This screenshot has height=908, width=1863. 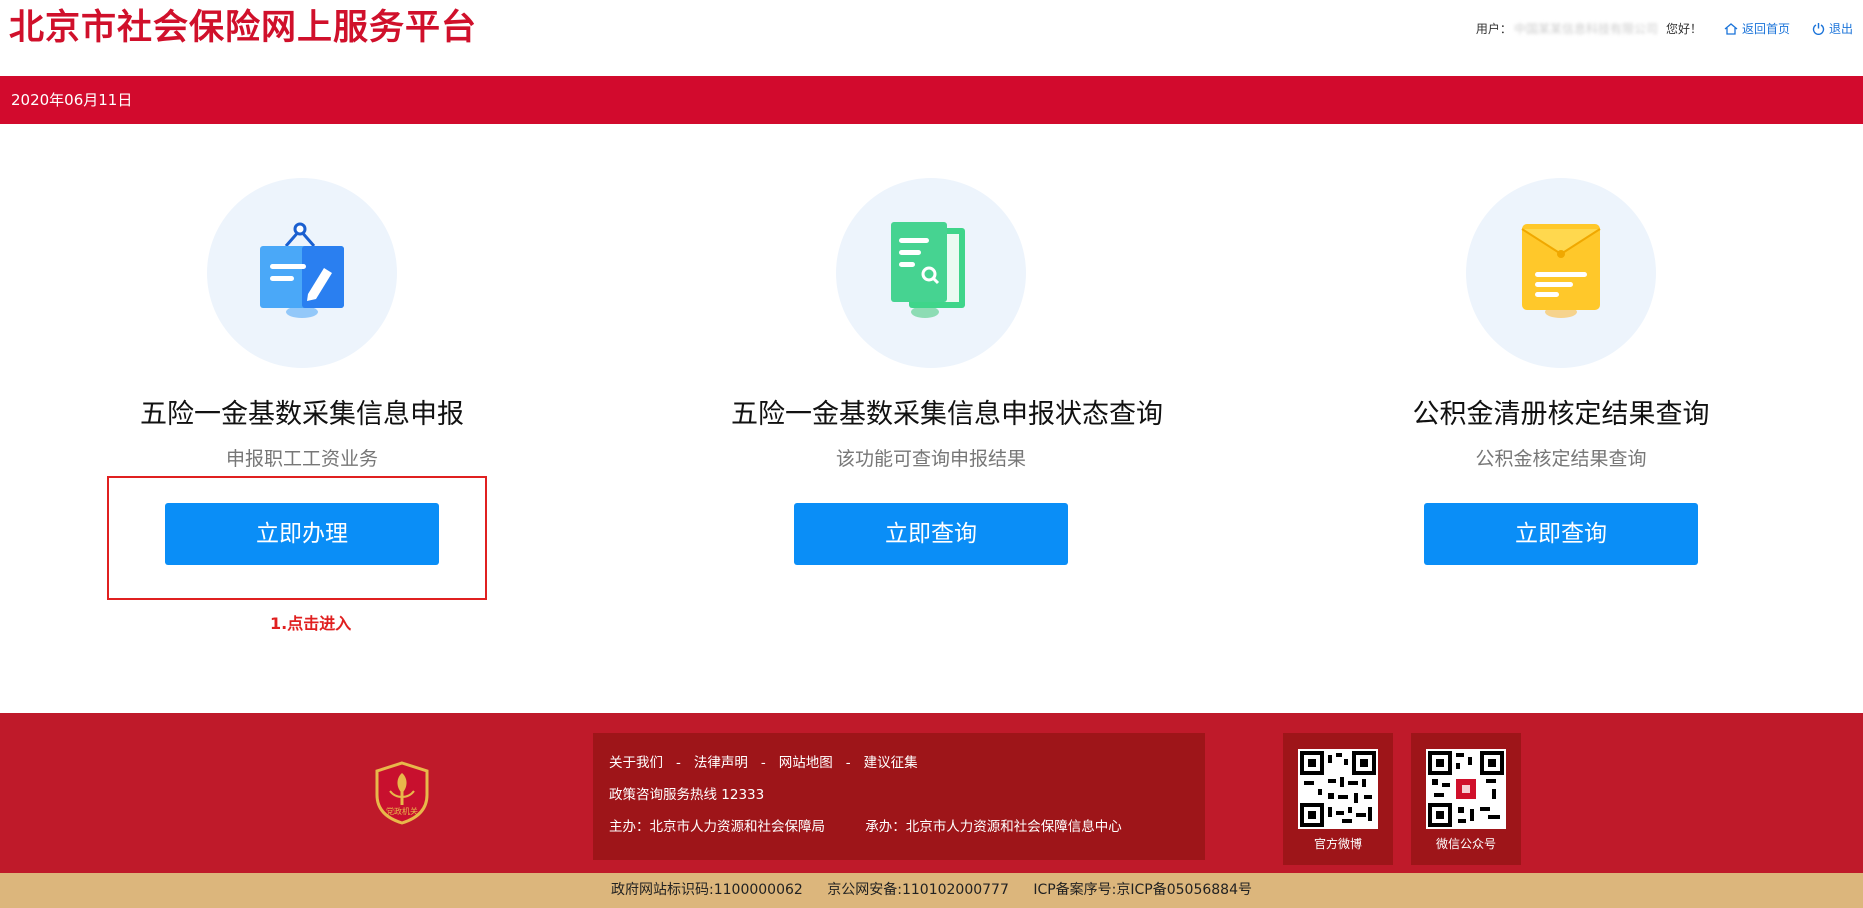 I want to click on query-status-button: 立即查询, so click(x=931, y=534).